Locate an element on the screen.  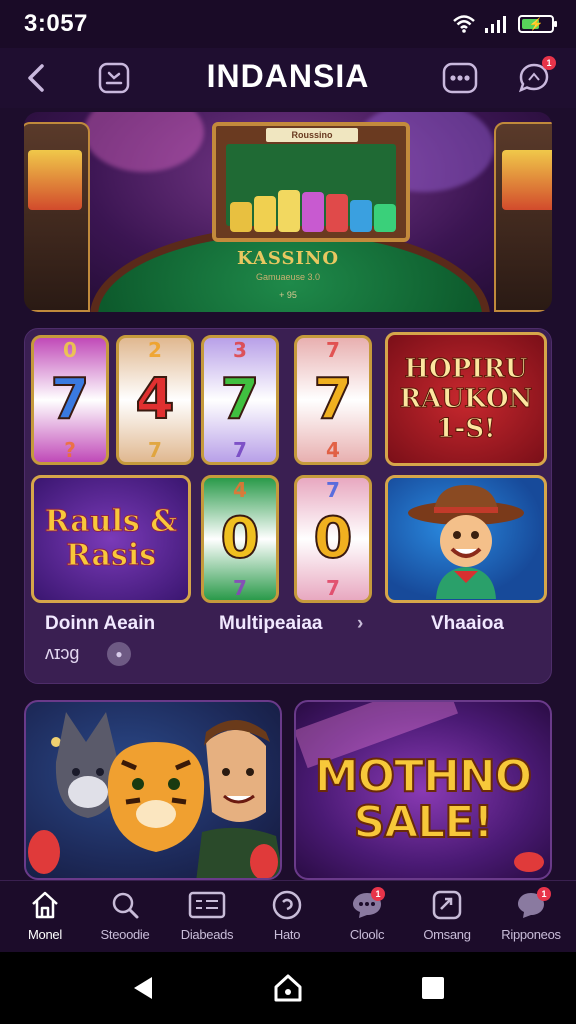
nav-item-share: Omsang is located at coordinates (447, 919).